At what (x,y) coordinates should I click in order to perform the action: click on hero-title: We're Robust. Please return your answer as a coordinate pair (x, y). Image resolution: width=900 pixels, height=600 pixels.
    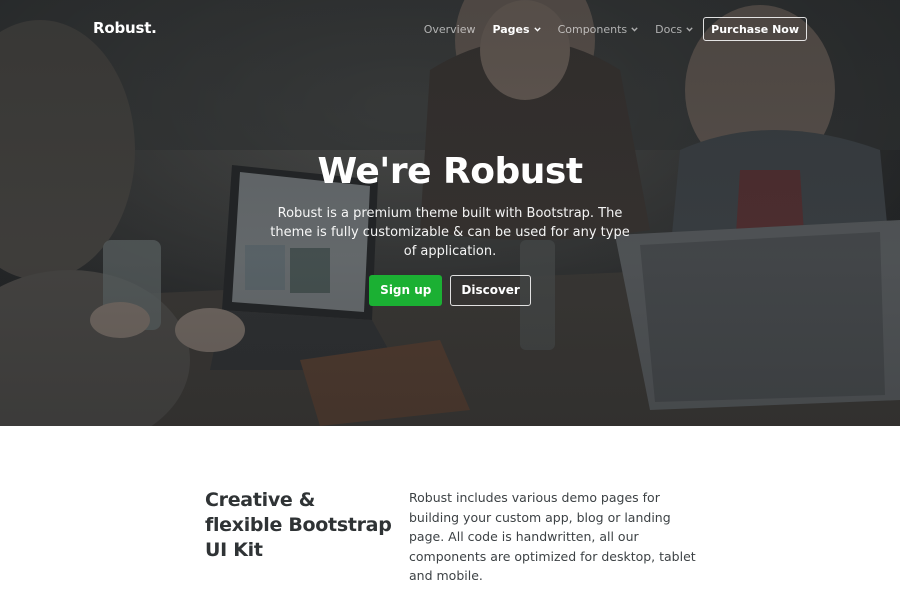
    Looking at the image, I should click on (450, 171).